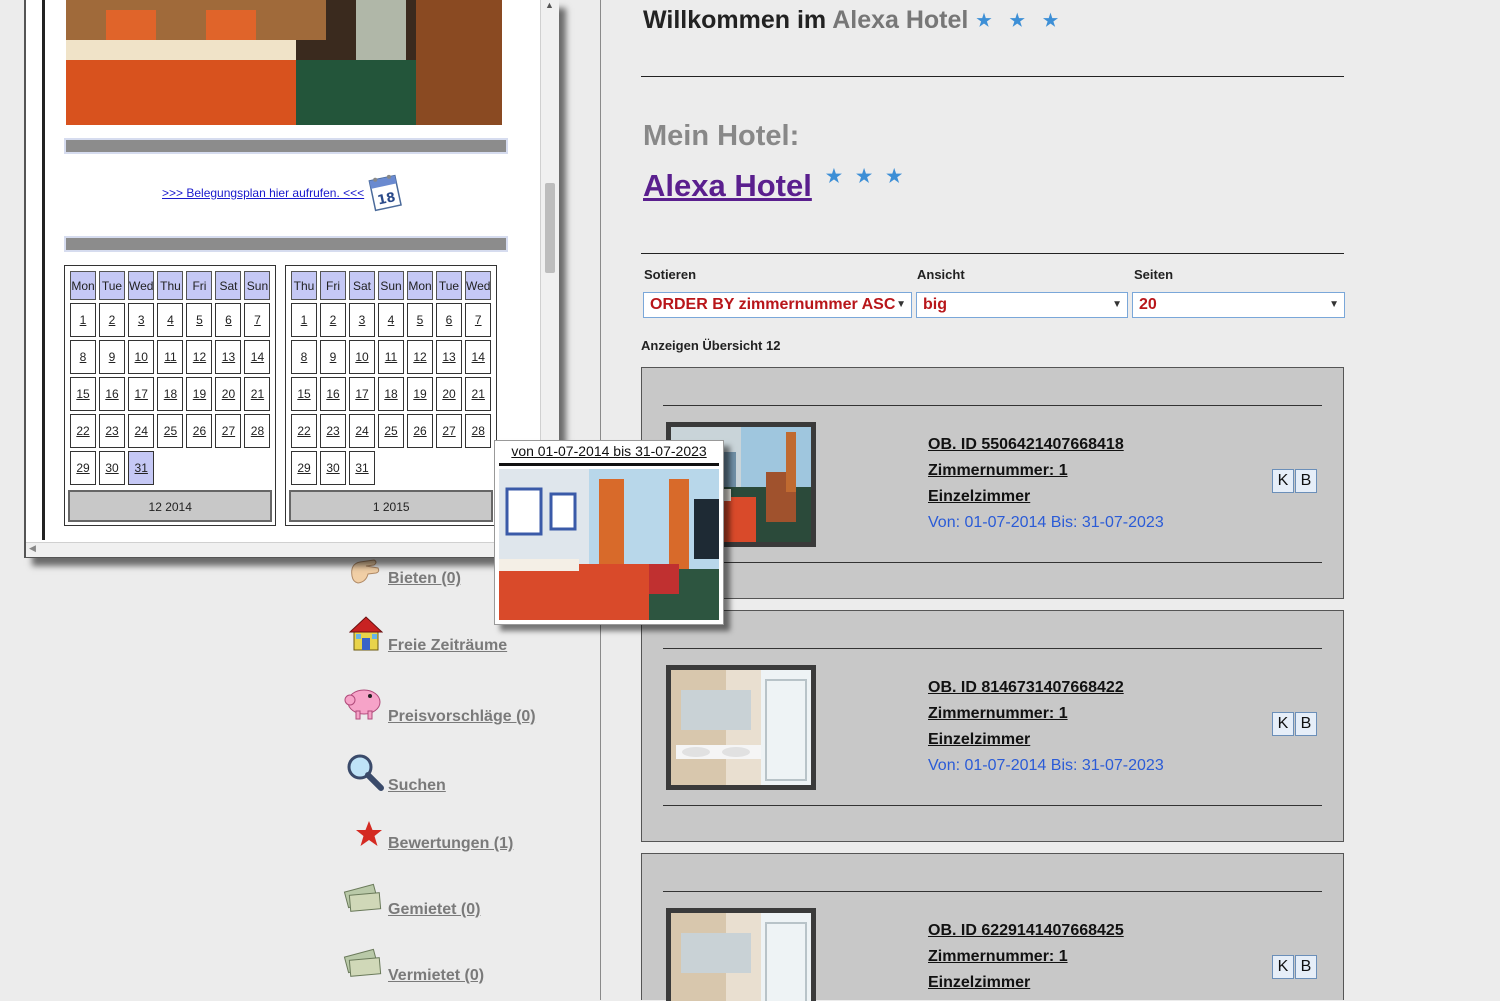 The image size is (1500, 1001). Describe the element at coordinates (900, 20) in the screenshot. I see `welcome-hotel-name: Alexa Hotel` at that location.